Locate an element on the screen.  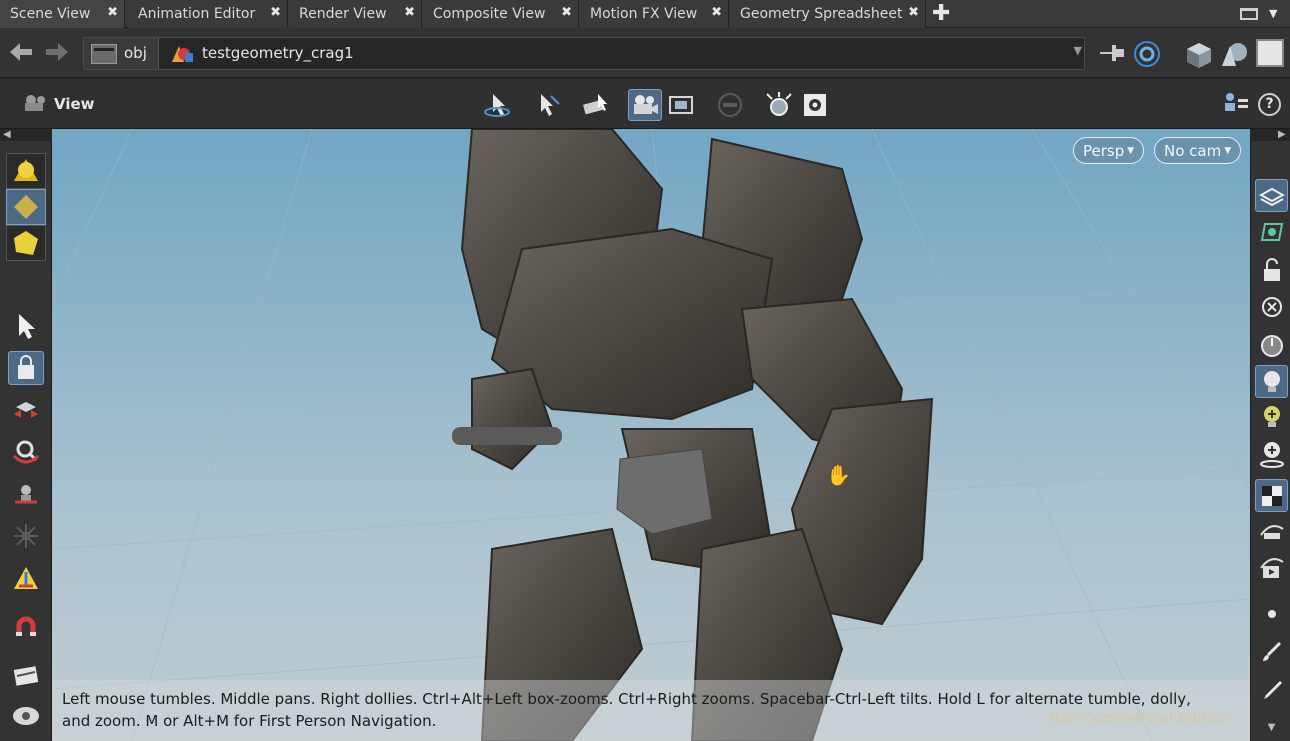
flipbook-icon is located at coordinates (1271, 567).